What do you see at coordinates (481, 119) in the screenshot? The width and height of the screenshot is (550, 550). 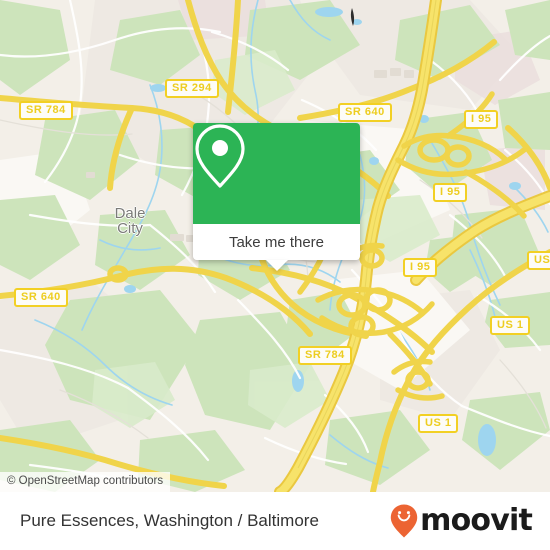 I see `road-shield-i-95-ne: I 95` at bounding box center [481, 119].